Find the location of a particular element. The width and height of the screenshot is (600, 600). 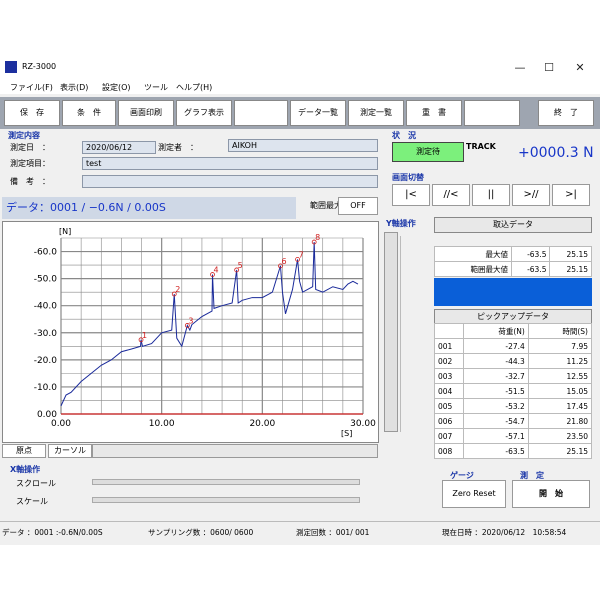

table-row: 008 -63.5 25.15 is located at coordinates (513, 451).